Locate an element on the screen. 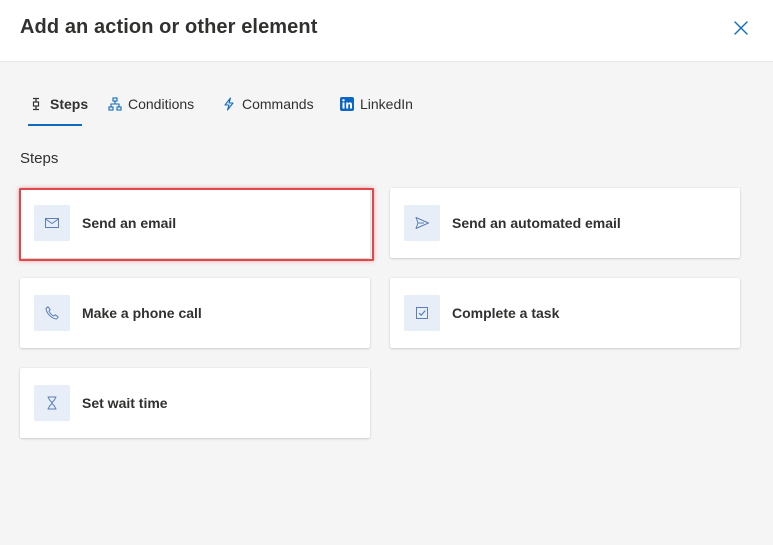 The width and height of the screenshot is (773, 545). dialog-title: Add an action or other element is located at coordinates (169, 27).